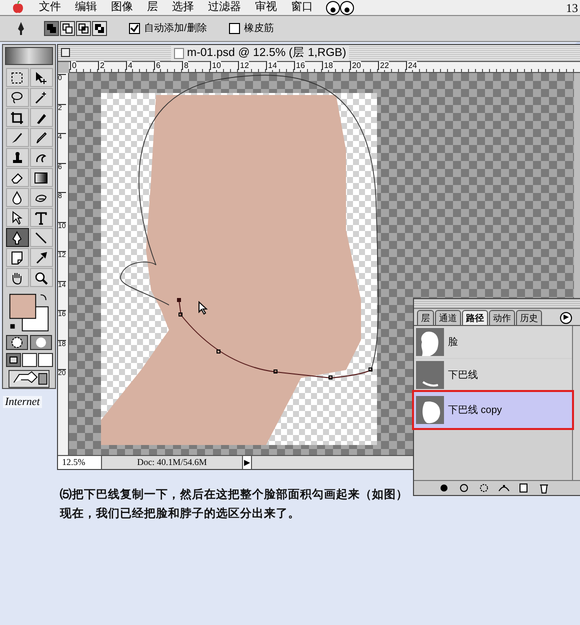 This screenshot has height=625, width=580. I want to click on note-icon, so click(17, 257).